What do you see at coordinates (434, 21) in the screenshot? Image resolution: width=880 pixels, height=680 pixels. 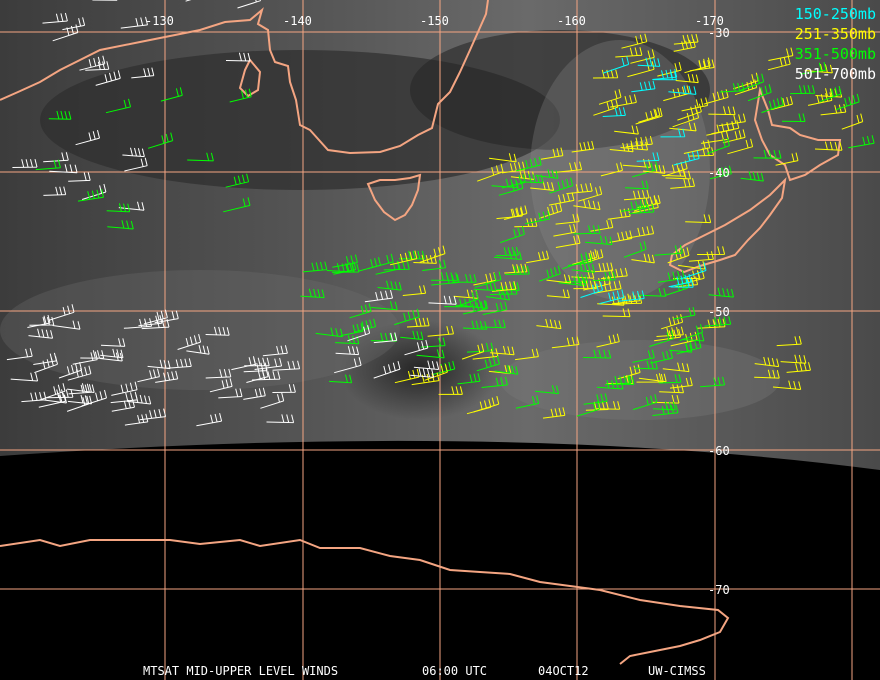 I see `lon-label-150: -150` at bounding box center [434, 21].